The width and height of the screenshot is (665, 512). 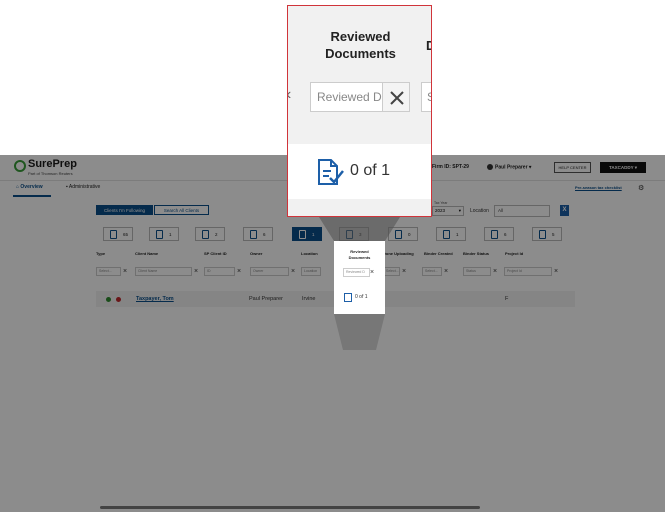 What do you see at coordinates (359, 45) in the screenshot?
I see `lens-column-heading: Reviewed Documents` at bounding box center [359, 45].